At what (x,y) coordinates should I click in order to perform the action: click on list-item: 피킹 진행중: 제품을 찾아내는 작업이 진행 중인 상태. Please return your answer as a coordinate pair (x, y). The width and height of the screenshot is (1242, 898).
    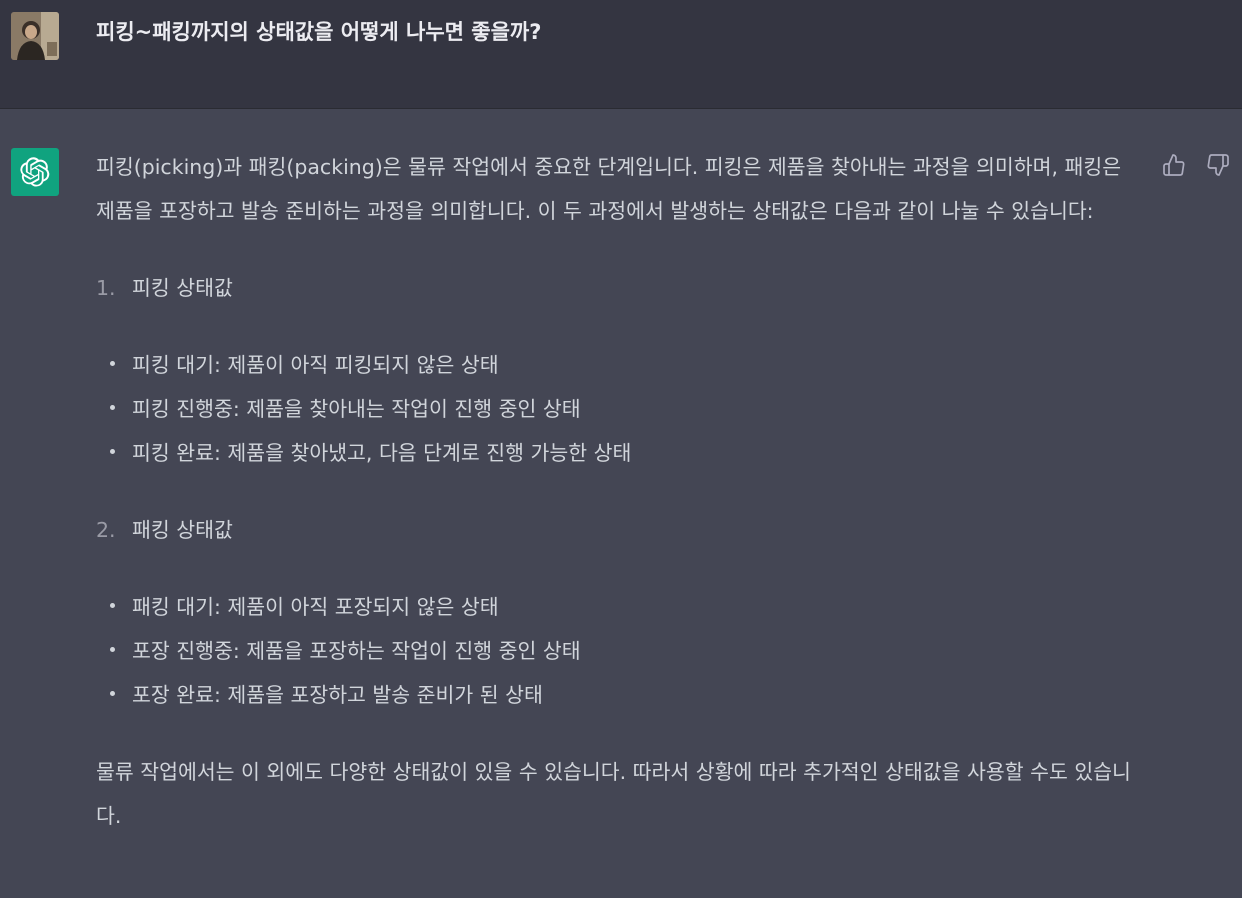
    Looking at the image, I should click on (621, 409).